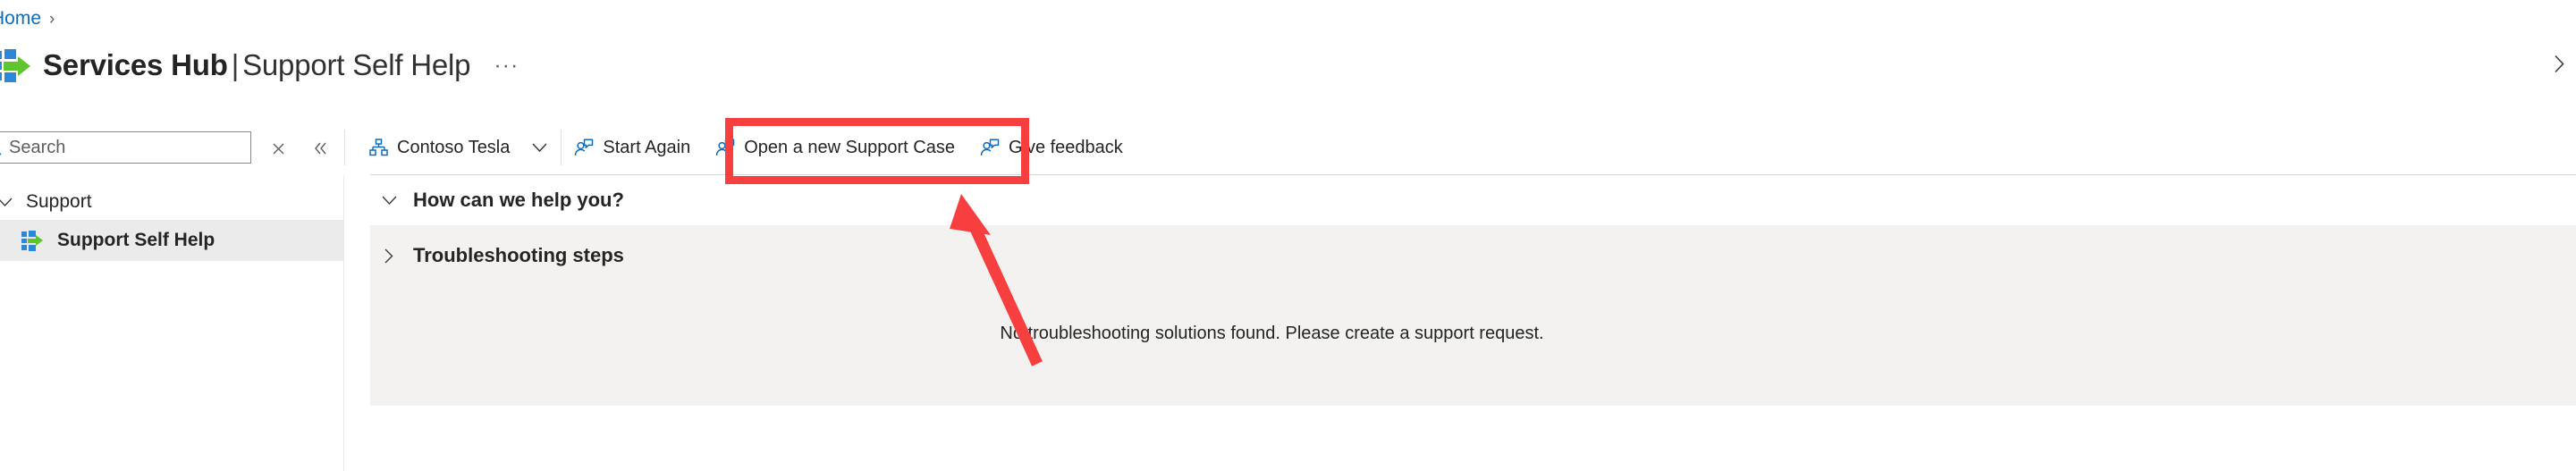 The width and height of the screenshot is (2576, 471). I want to click on command-bar-divider, so click(344, 147).